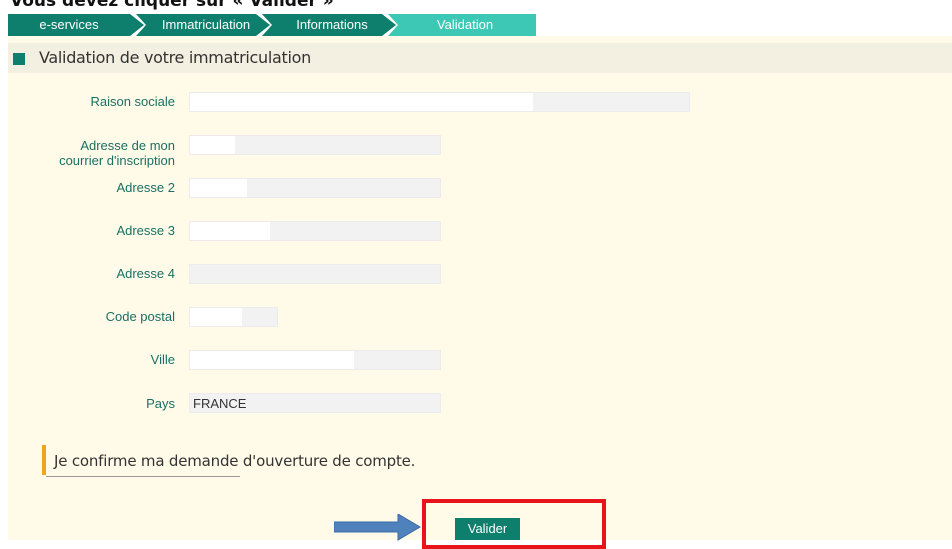 Image resolution: width=952 pixels, height=549 pixels. I want to click on breadcrumb-step-label: Immatriculation, so click(206, 24).